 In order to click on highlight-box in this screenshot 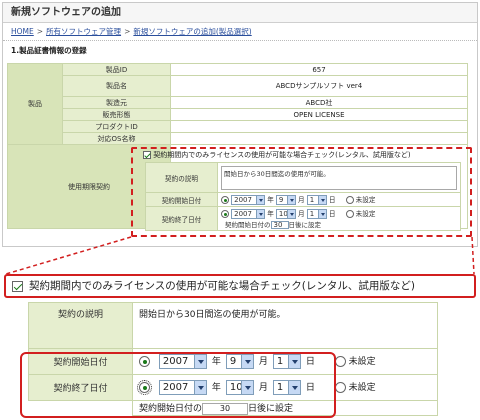, I will do `click(178, 385)`.